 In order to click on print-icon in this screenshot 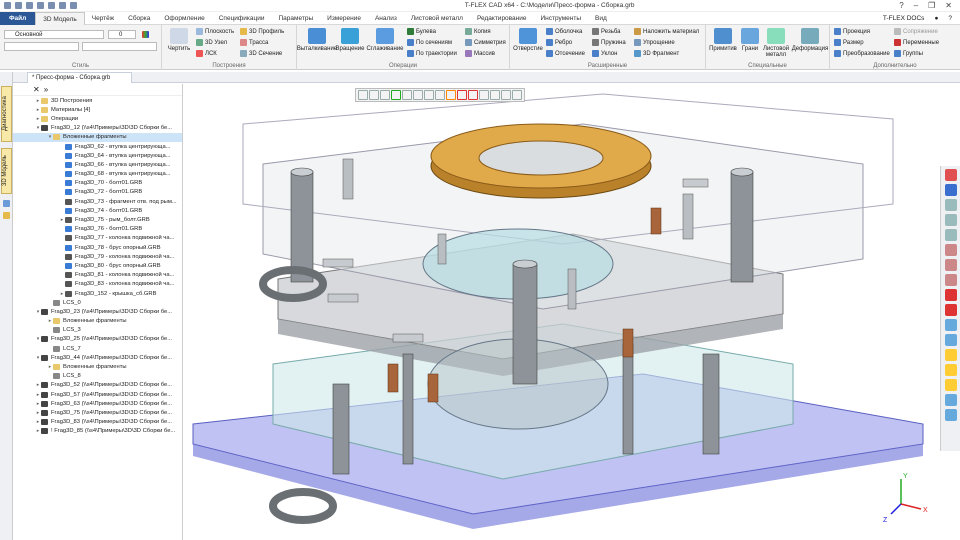, I will do `click(73, 5)`.